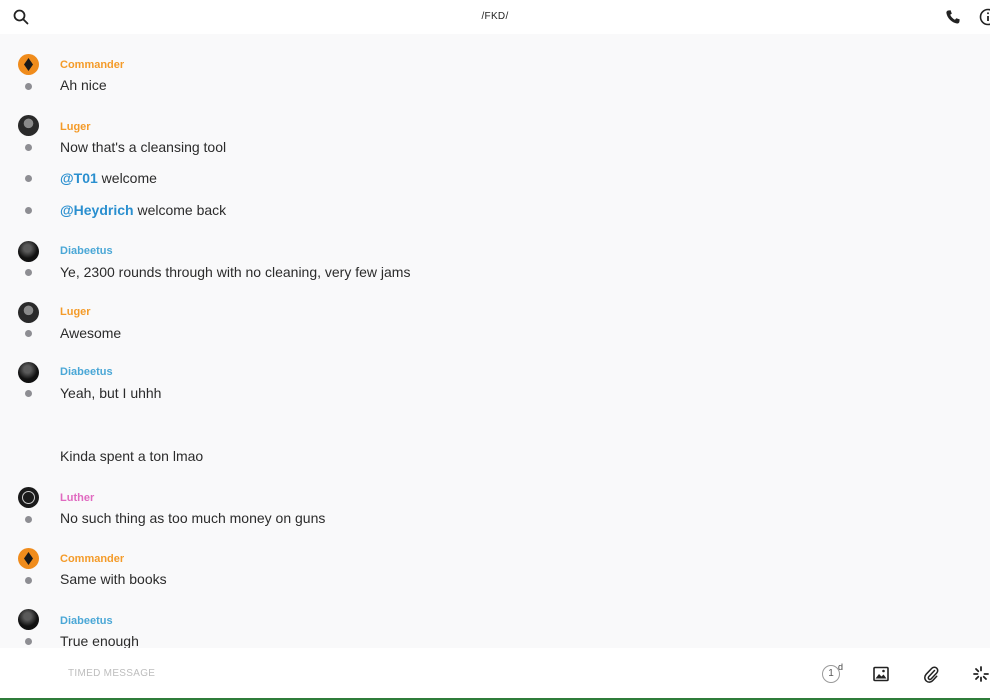  What do you see at coordinates (981, 674) in the screenshot?
I see `sparkle-icon` at bounding box center [981, 674].